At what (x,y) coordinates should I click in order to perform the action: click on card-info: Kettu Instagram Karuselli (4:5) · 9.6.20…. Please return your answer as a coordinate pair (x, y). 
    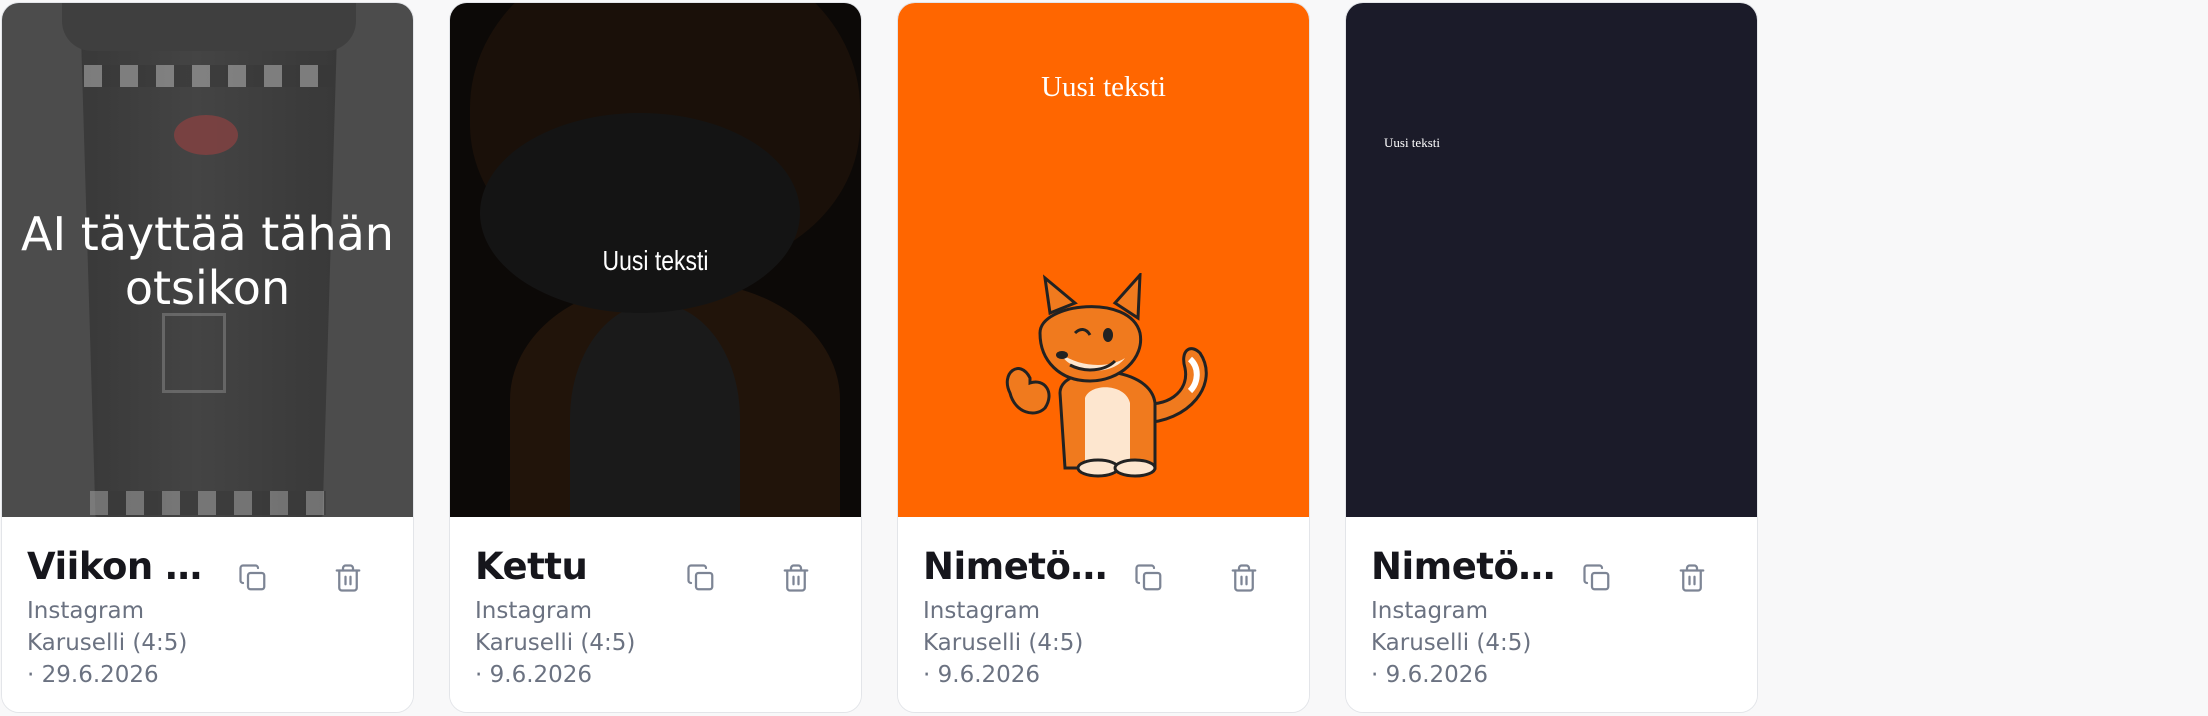
    Looking at the image, I should click on (655, 614).